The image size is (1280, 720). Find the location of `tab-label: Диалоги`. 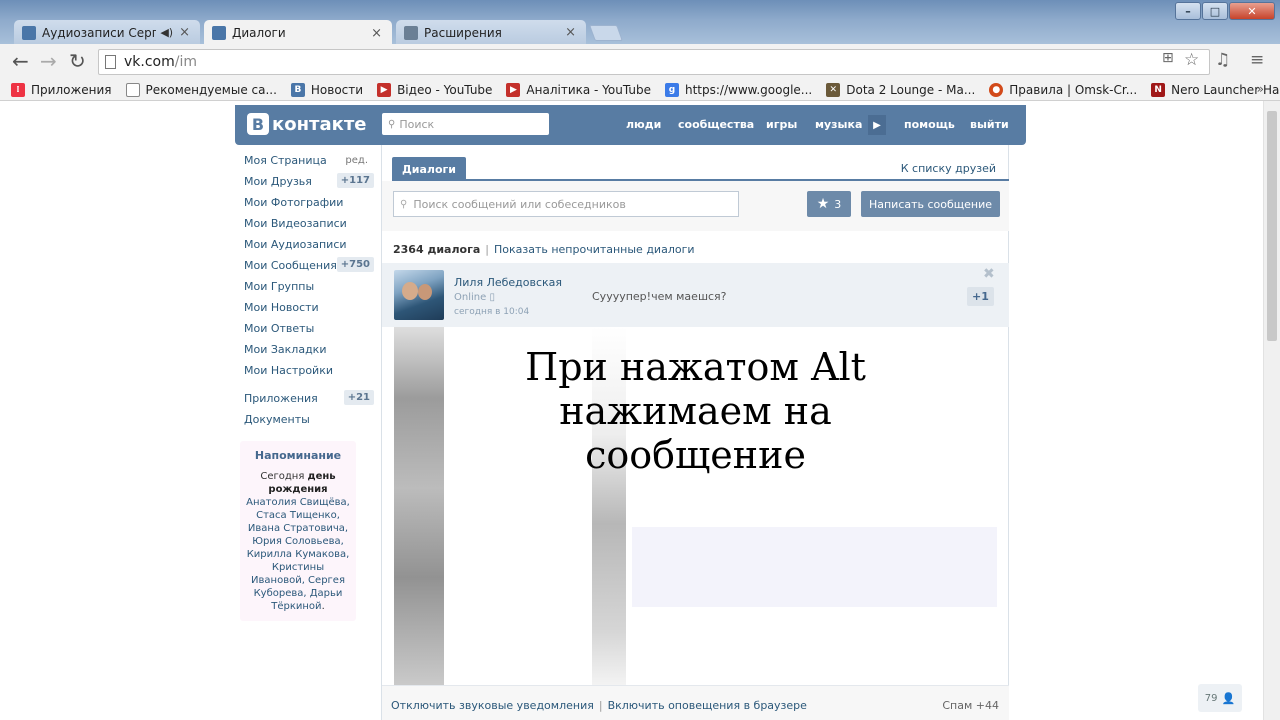

tab-label: Диалоги is located at coordinates (259, 33).